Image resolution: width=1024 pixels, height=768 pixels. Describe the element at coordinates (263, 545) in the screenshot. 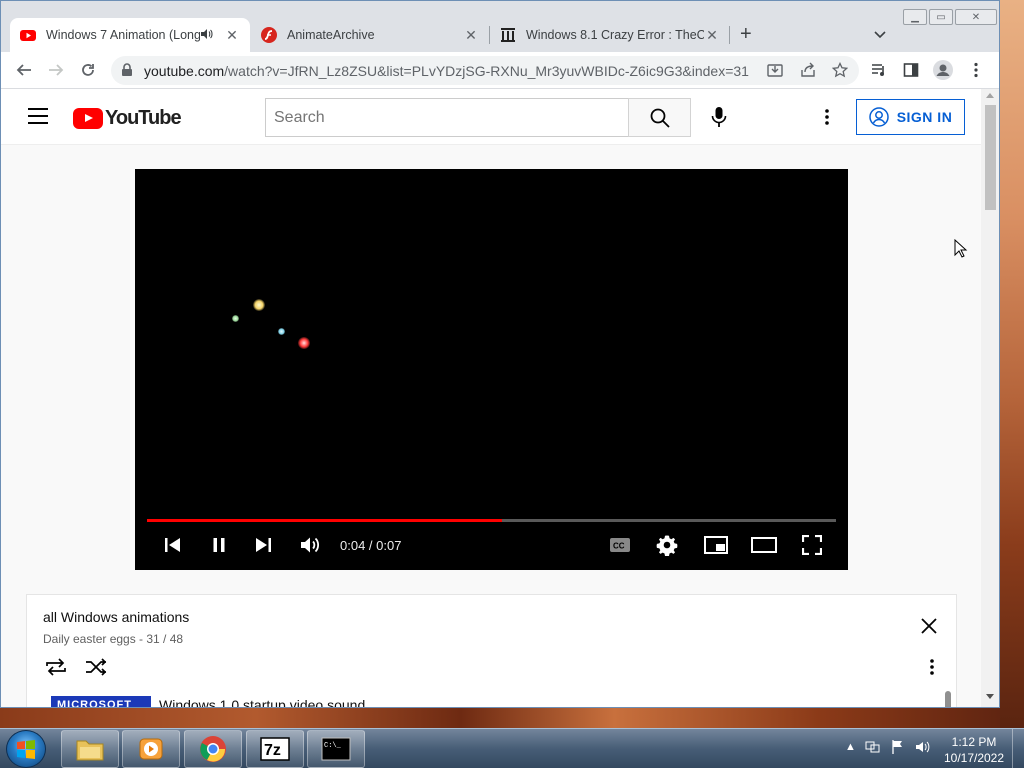

I see `next-icon` at that location.